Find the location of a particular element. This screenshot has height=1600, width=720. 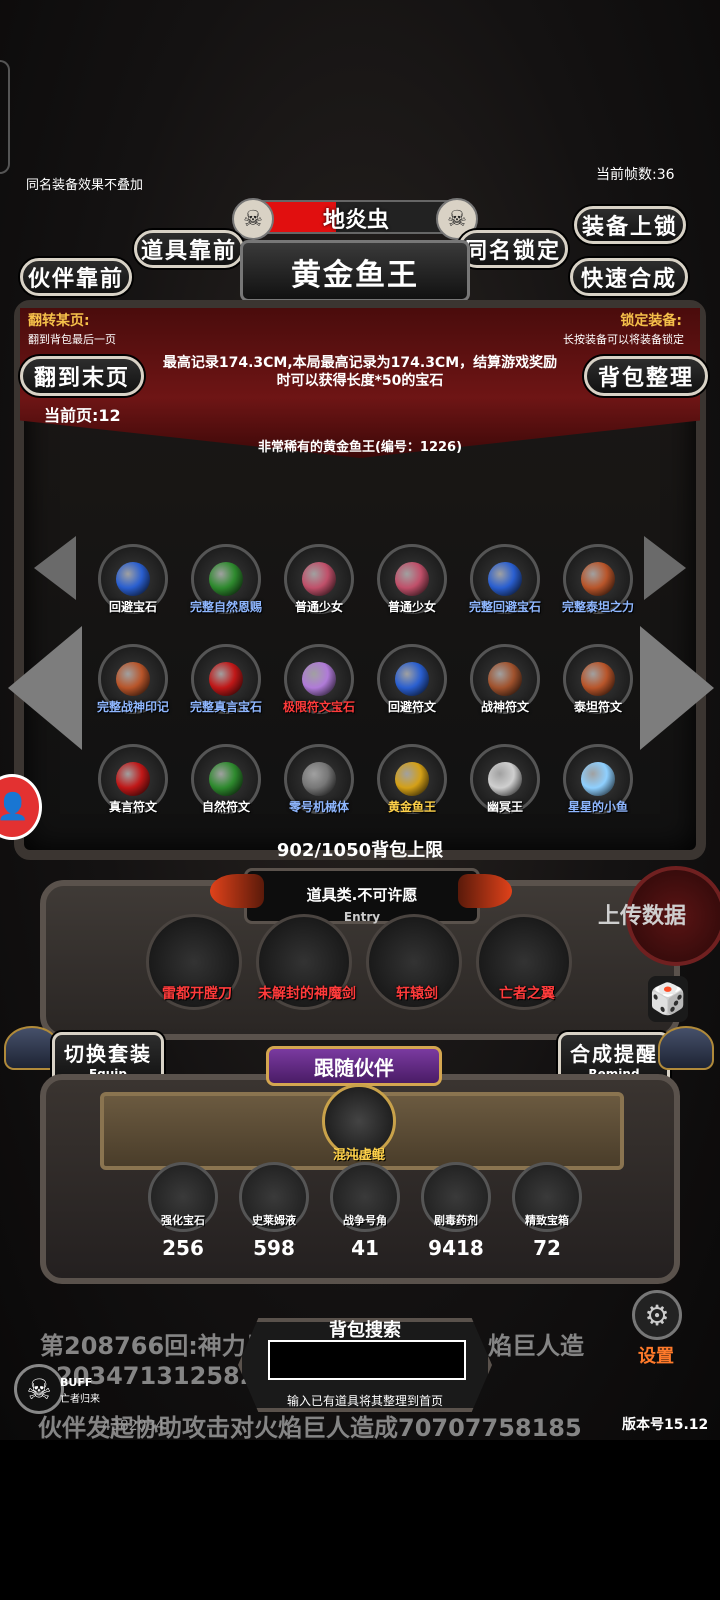

flame-ornament-right is located at coordinates (485, 891).